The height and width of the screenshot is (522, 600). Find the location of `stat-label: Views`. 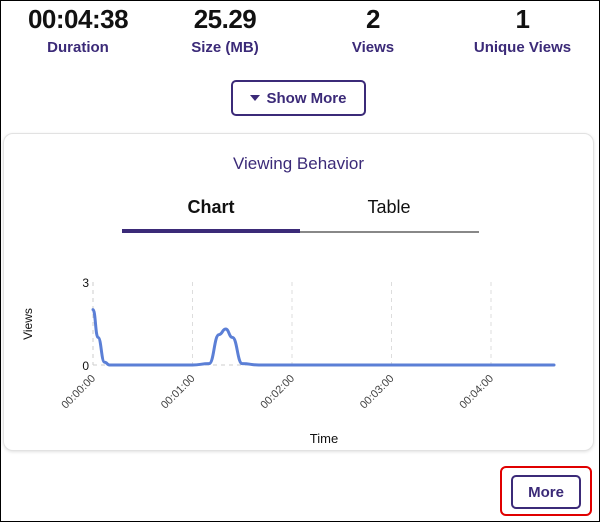

stat-label: Views is located at coordinates (373, 47).